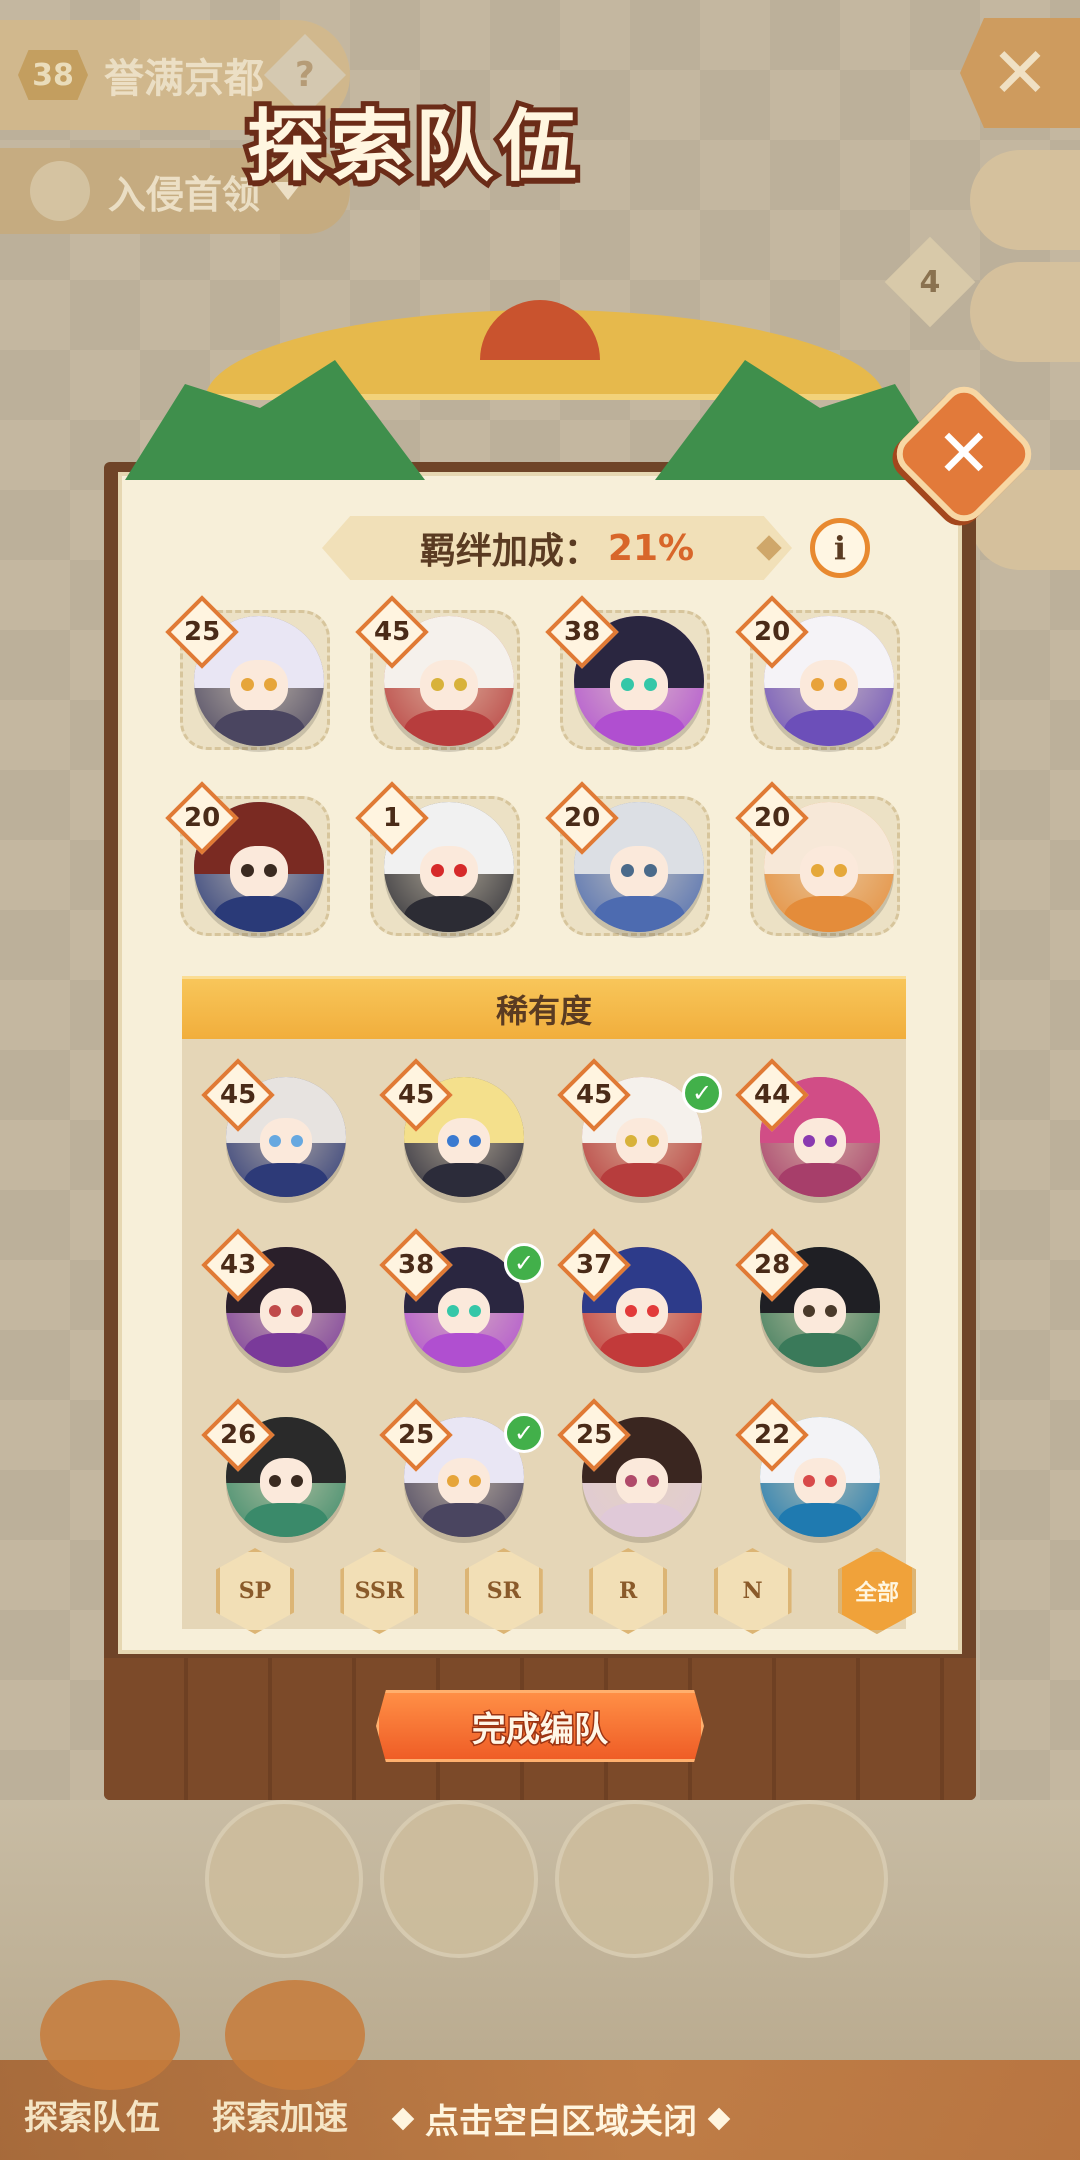 The width and height of the screenshot is (1080, 2160). What do you see at coordinates (509, 551) in the screenshot?
I see `bond-label: 羁绊加成：` at bounding box center [509, 551].